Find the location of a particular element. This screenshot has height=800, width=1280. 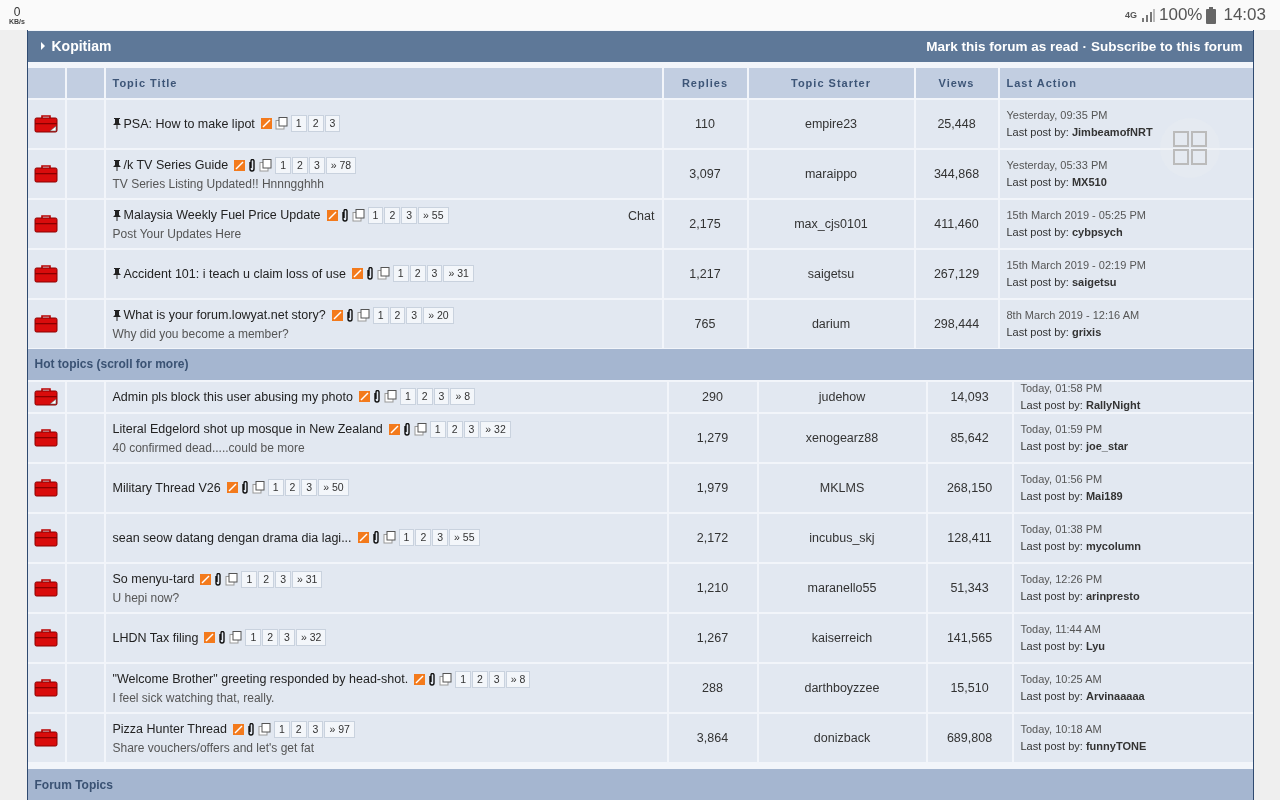

topic-starter-link: donizback is located at coordinates (842, 737).